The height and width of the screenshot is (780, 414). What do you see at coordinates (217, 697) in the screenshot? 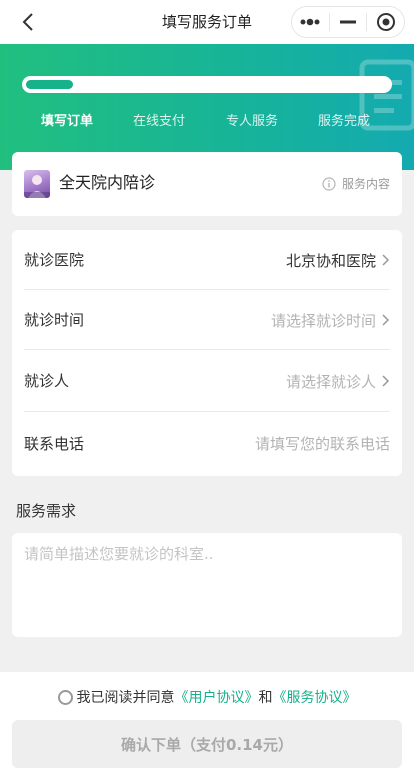
I see `user-agreement-link: 《用户协议》` at bounding box center [217, 697].